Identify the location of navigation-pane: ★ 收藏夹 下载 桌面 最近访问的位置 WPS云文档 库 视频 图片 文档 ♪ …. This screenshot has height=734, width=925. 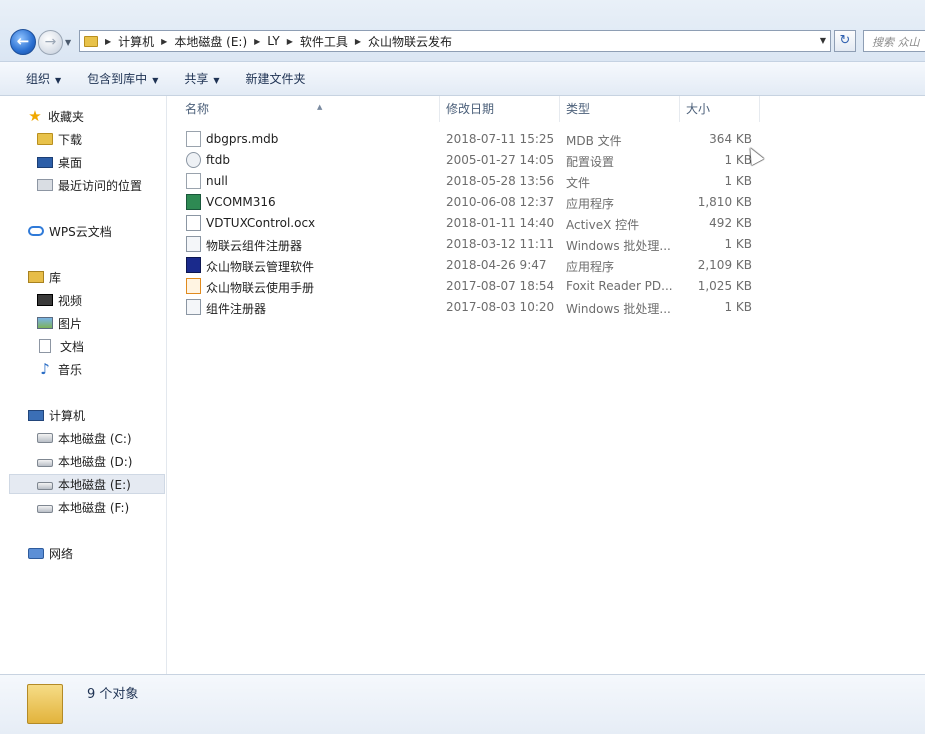
(83, 385).